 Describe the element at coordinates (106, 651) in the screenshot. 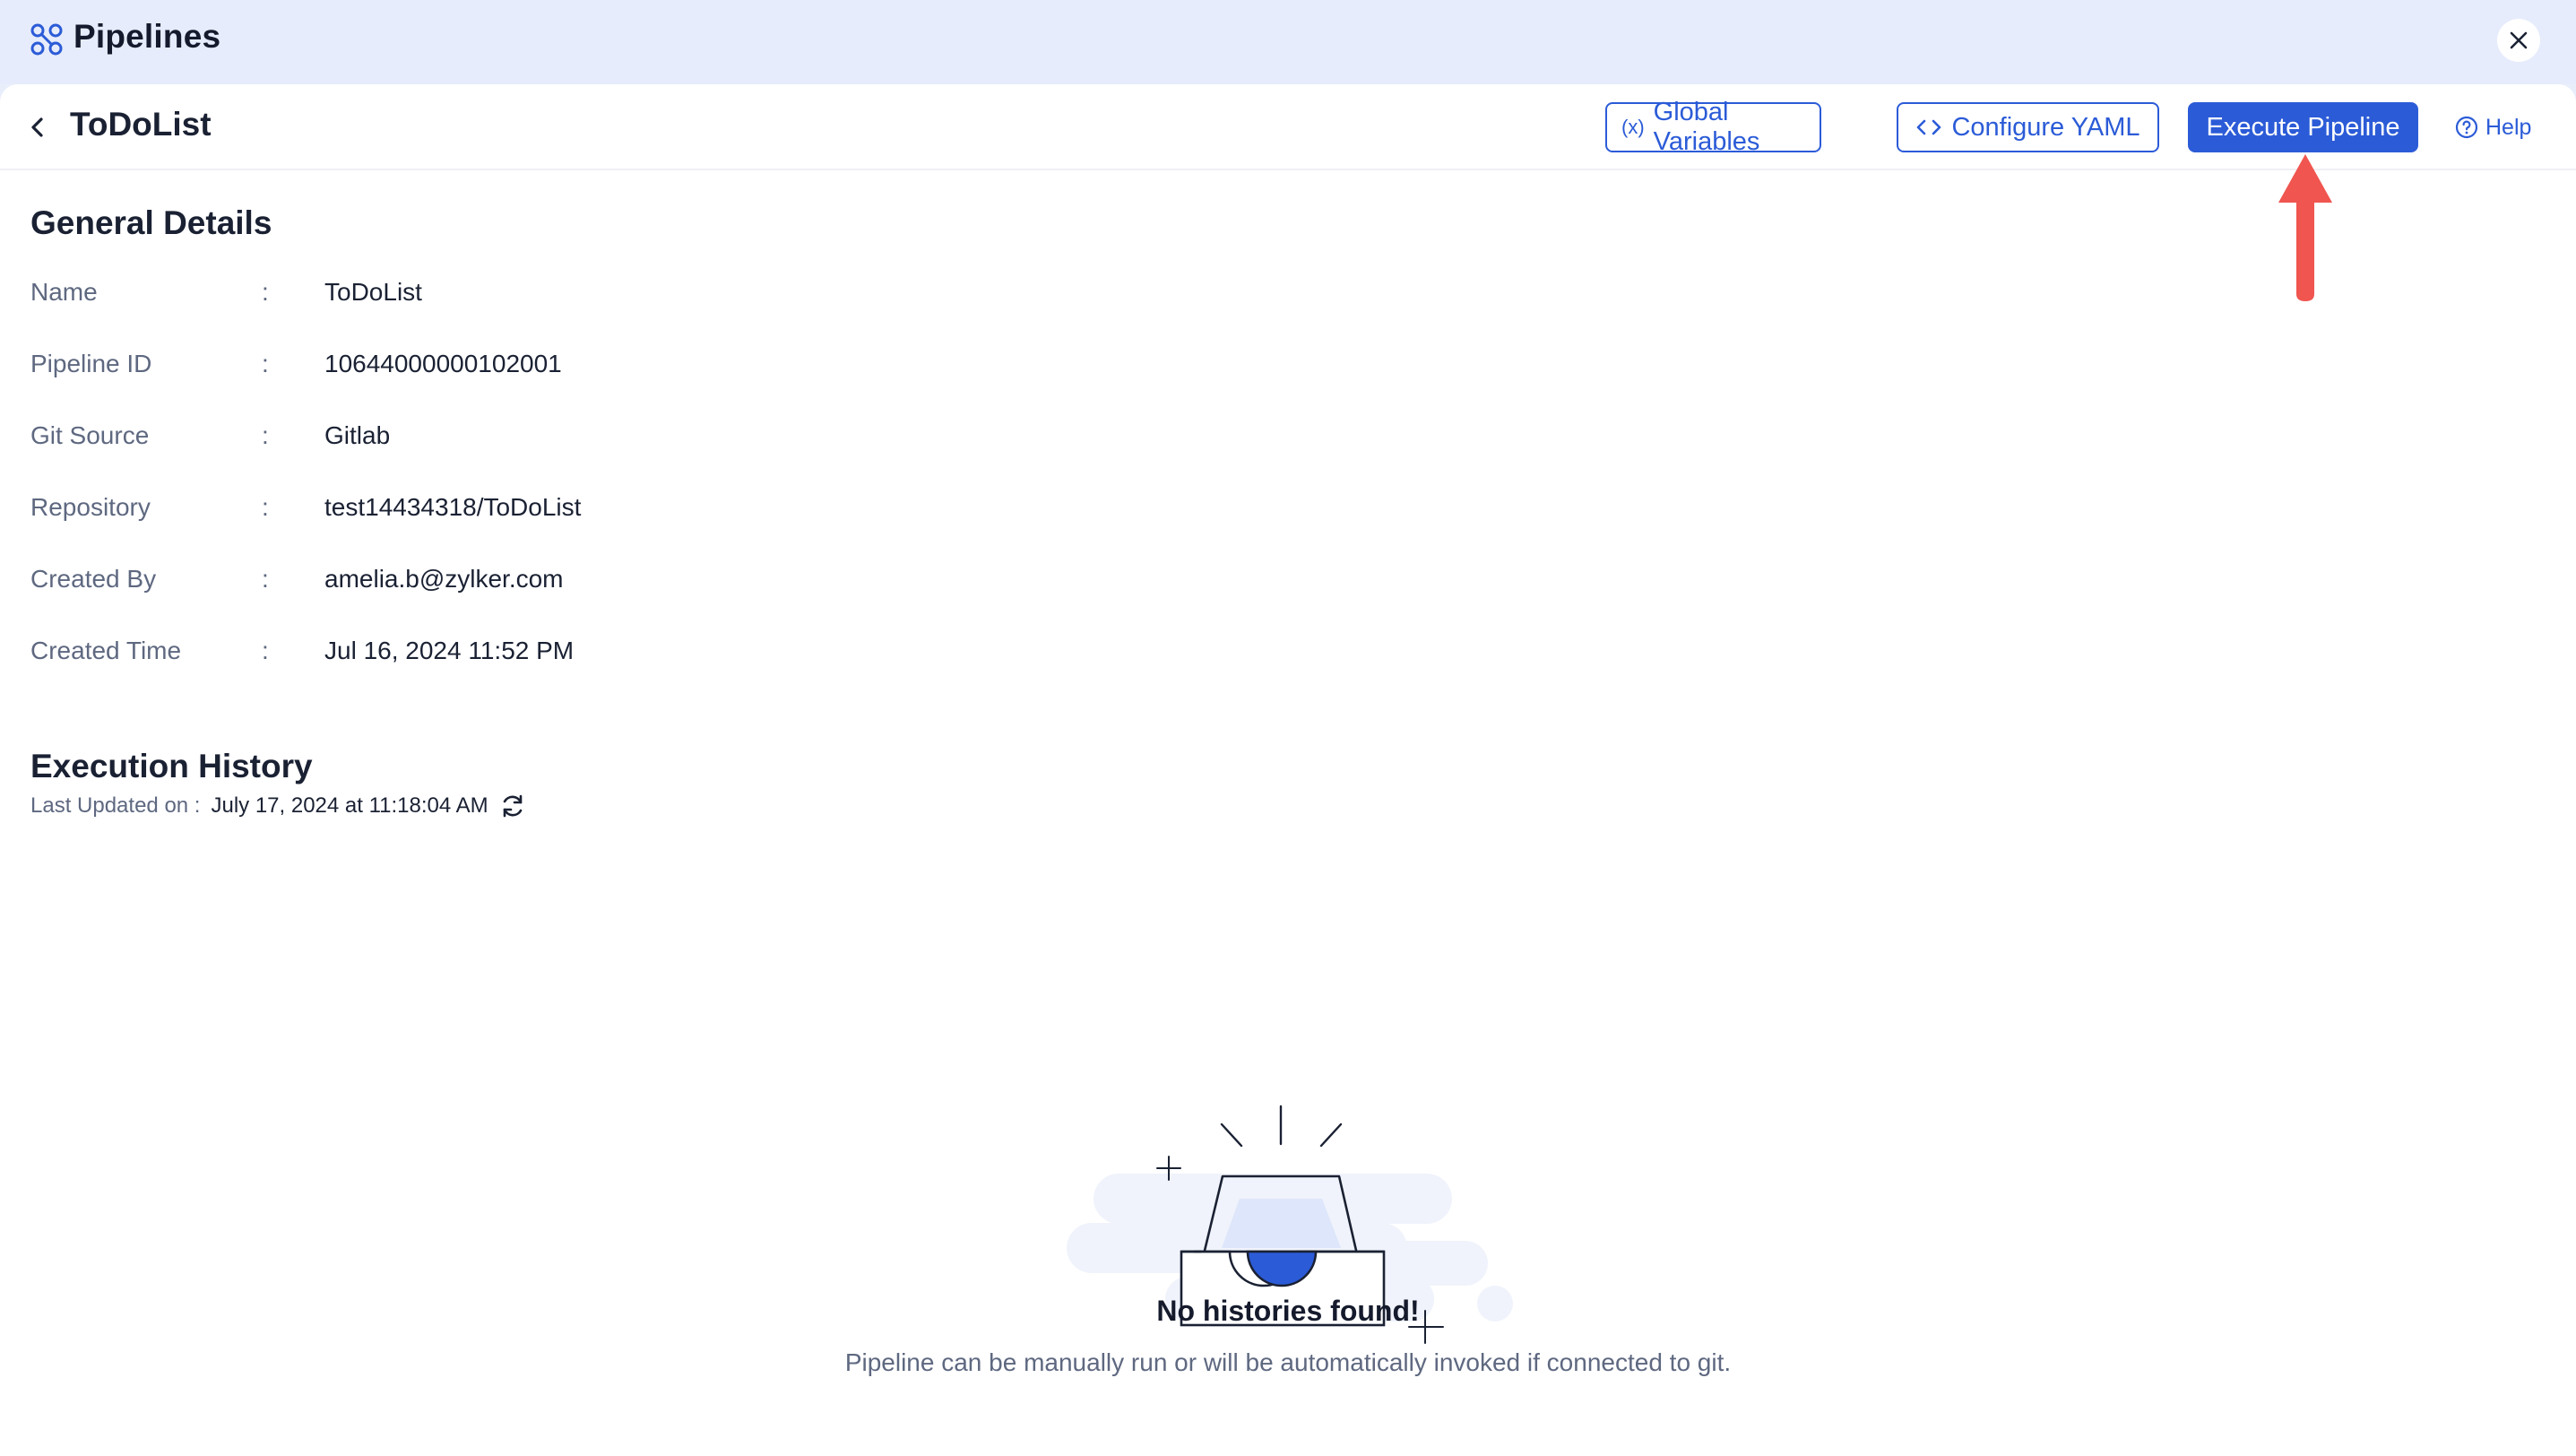

I see `detail-label: Created Time` at that location.